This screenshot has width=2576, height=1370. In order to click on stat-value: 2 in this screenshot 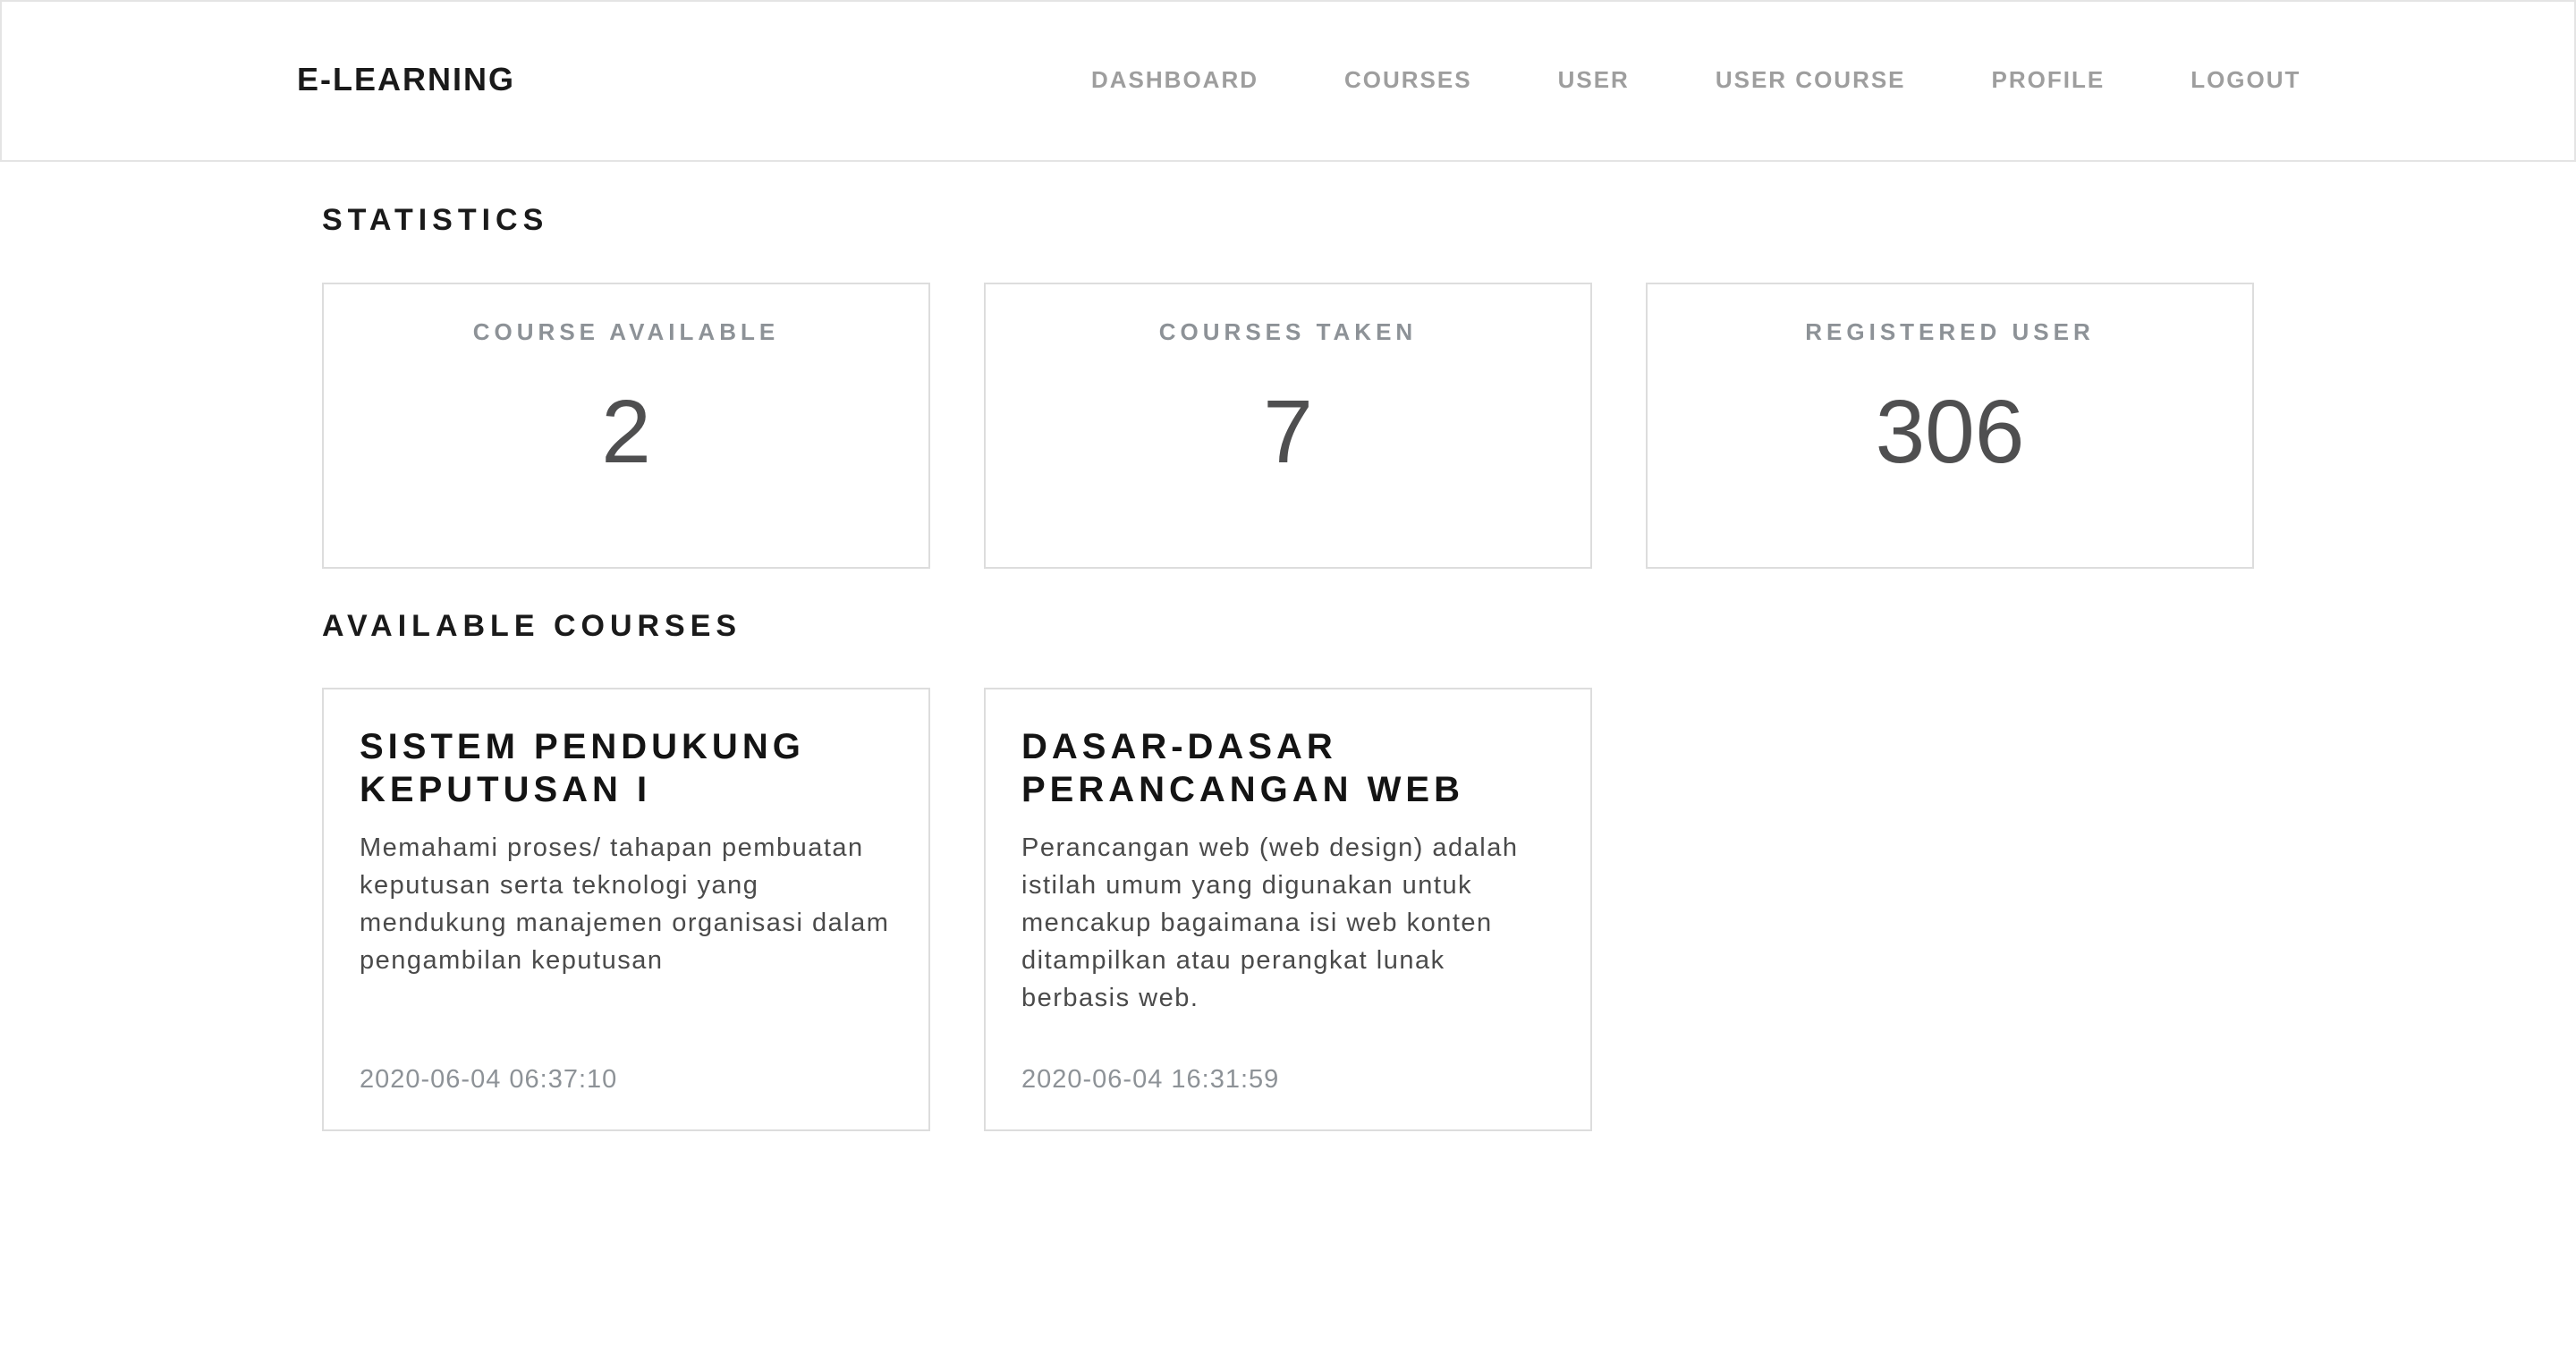, I will do `click(626, 432)`.